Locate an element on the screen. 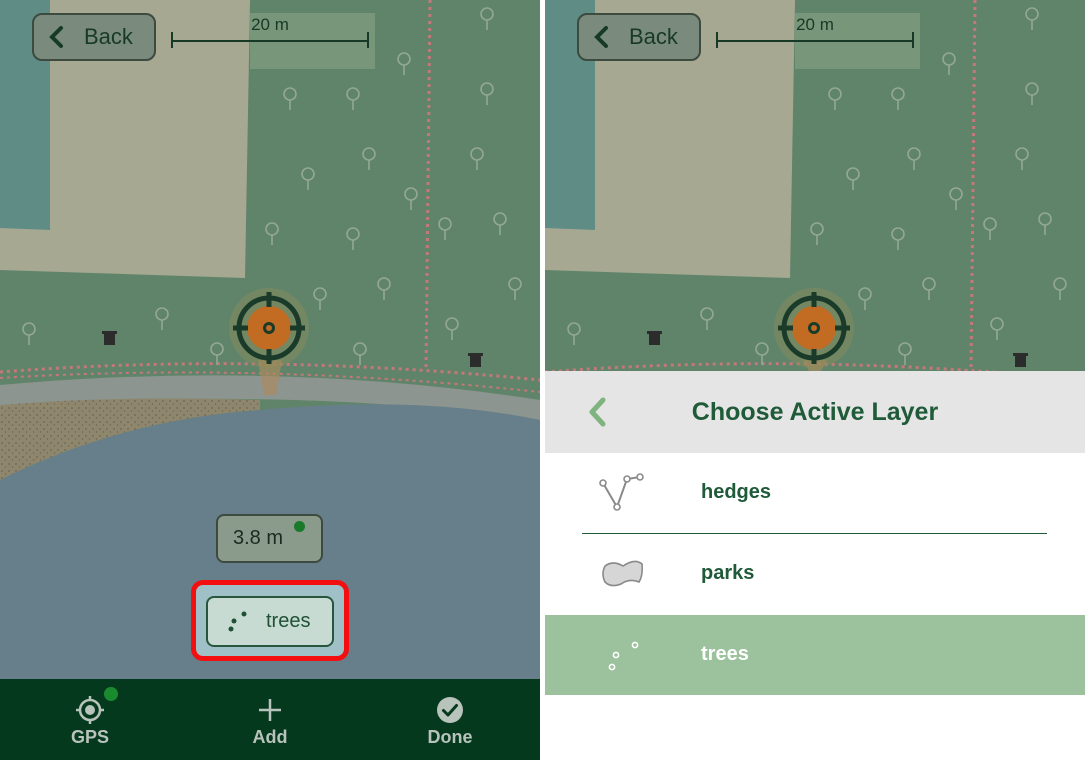  add-label: Add is located at coordinates (270, 737).